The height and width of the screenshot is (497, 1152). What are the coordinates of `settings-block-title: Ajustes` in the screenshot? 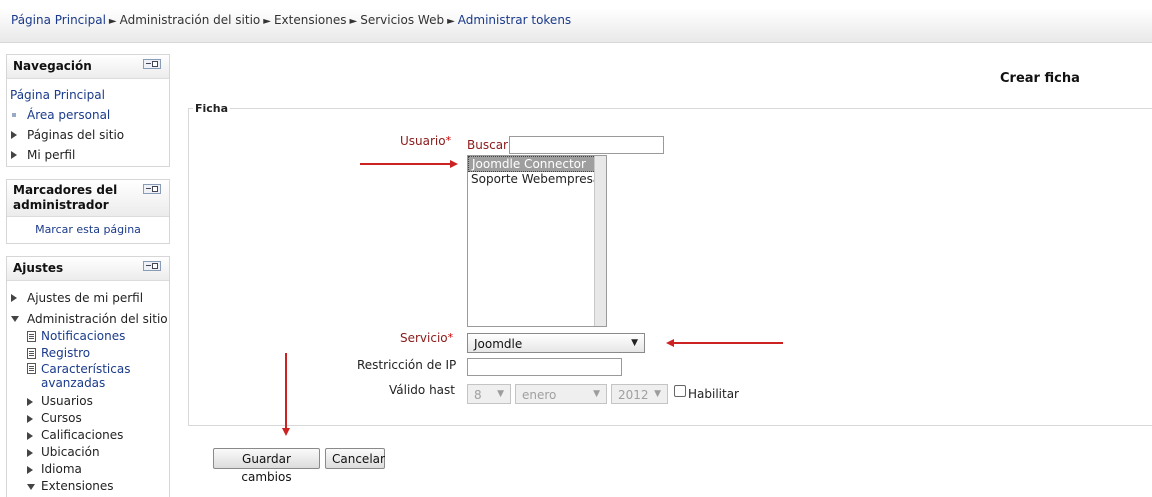 It's located at (38, 268).